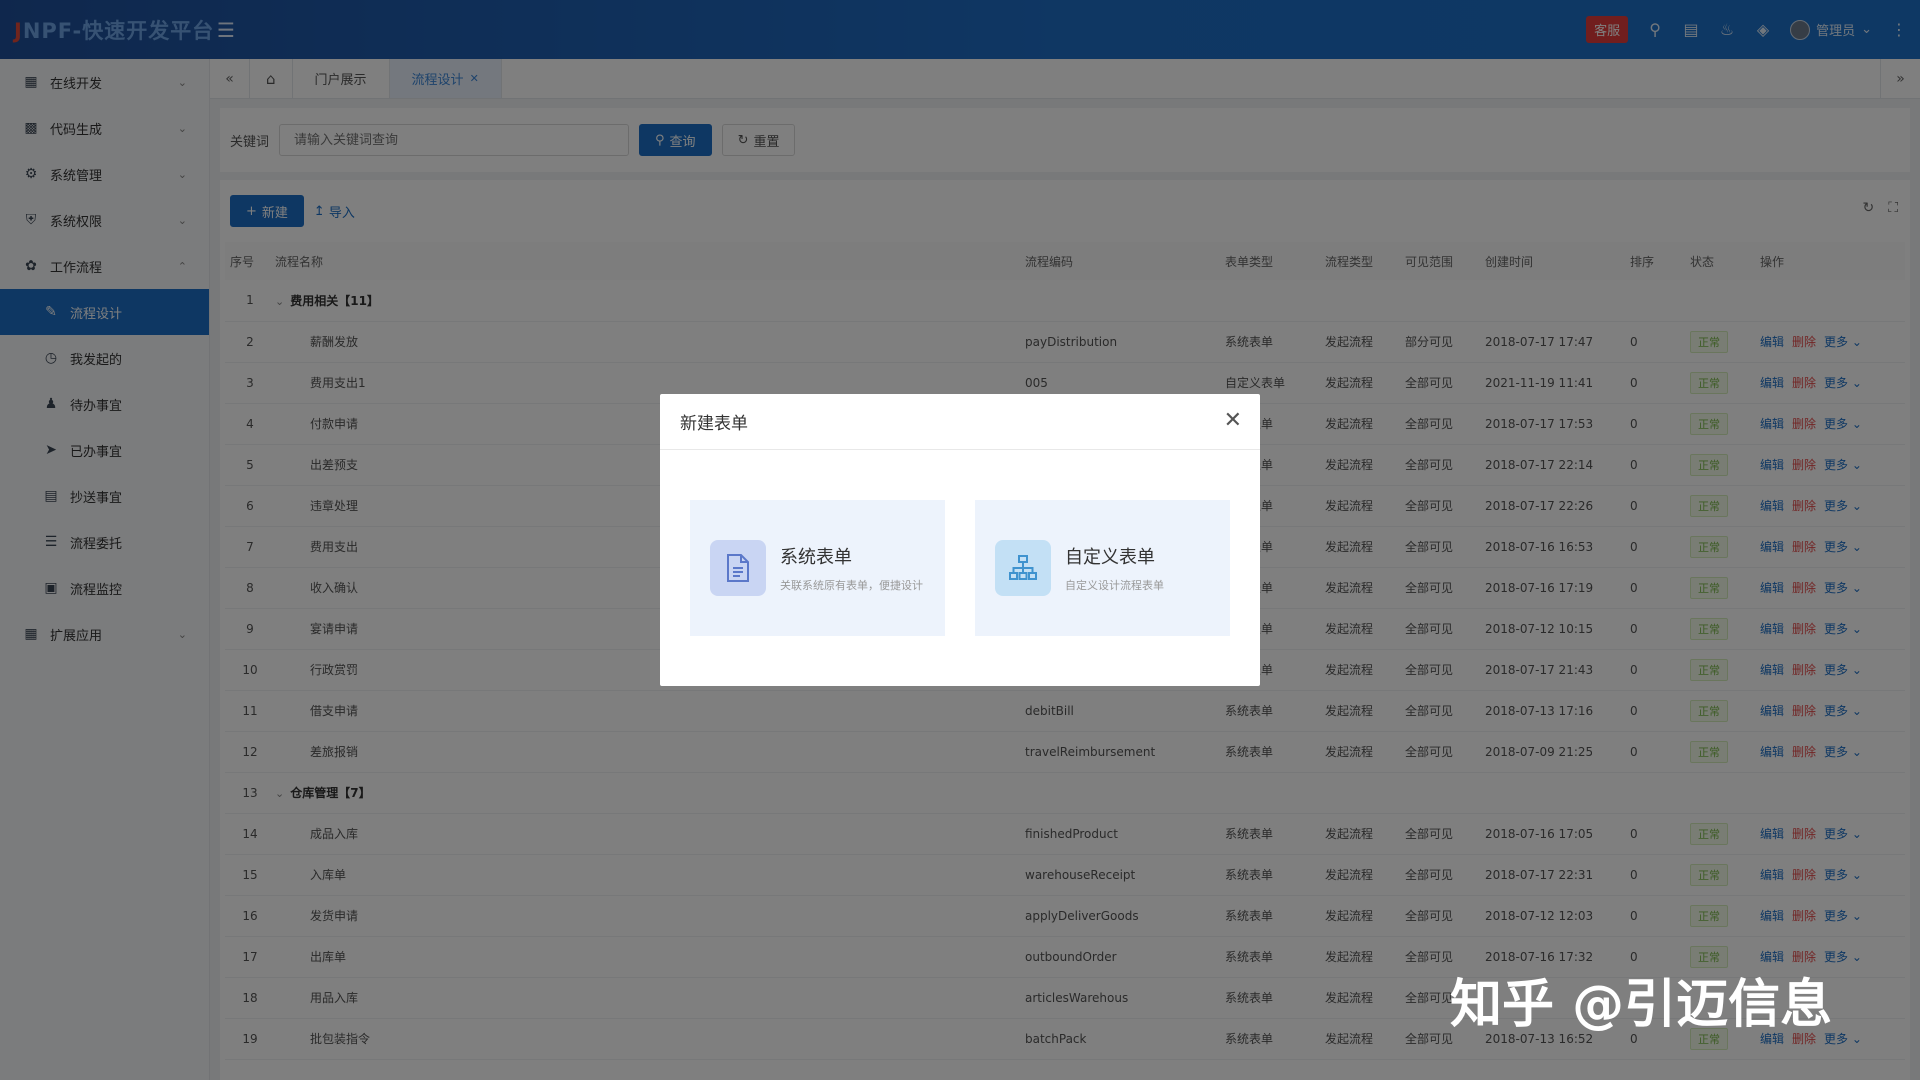 This screenshot has width=1920, height=1080. Describe the element at coordinates (1641, 1005) in the screenshot. I see `watermark-text: 知乎 @引迈信息` at that location.